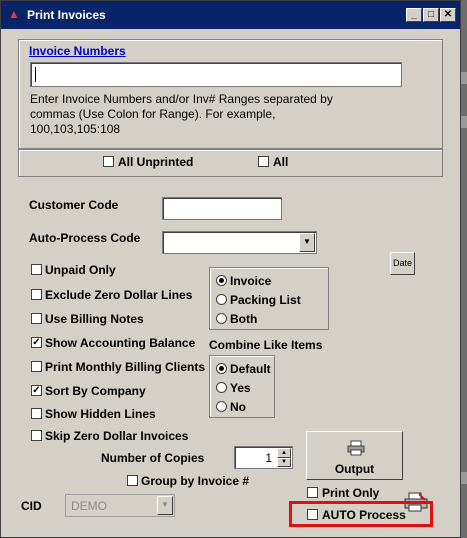 The width and height of the screenshot is (467, 538). What do you see at coordinates (221, 318) in the screenshot?
I see `both-radio` at bounding box center [221, 318].